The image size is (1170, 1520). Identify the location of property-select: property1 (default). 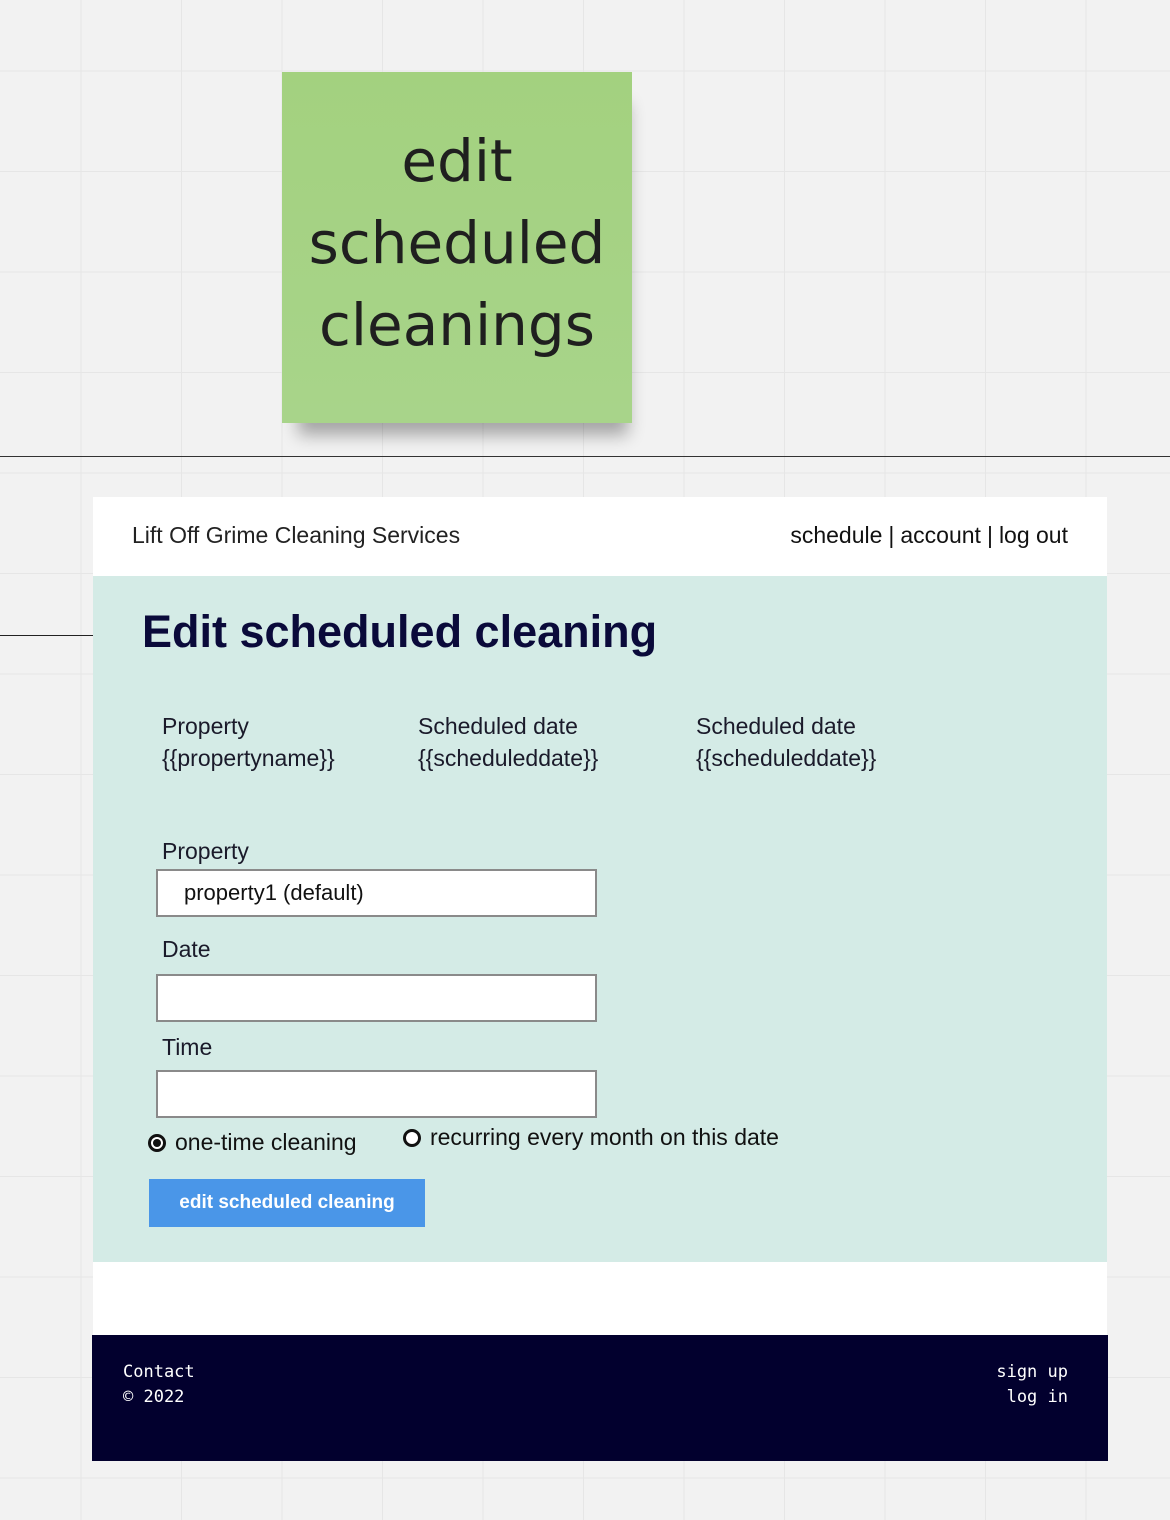
(376, 893).